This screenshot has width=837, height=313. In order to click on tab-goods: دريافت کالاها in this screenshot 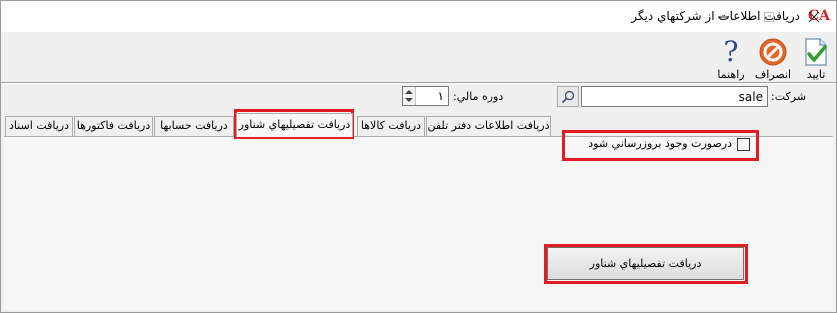, I will do `click(391, 126)`.